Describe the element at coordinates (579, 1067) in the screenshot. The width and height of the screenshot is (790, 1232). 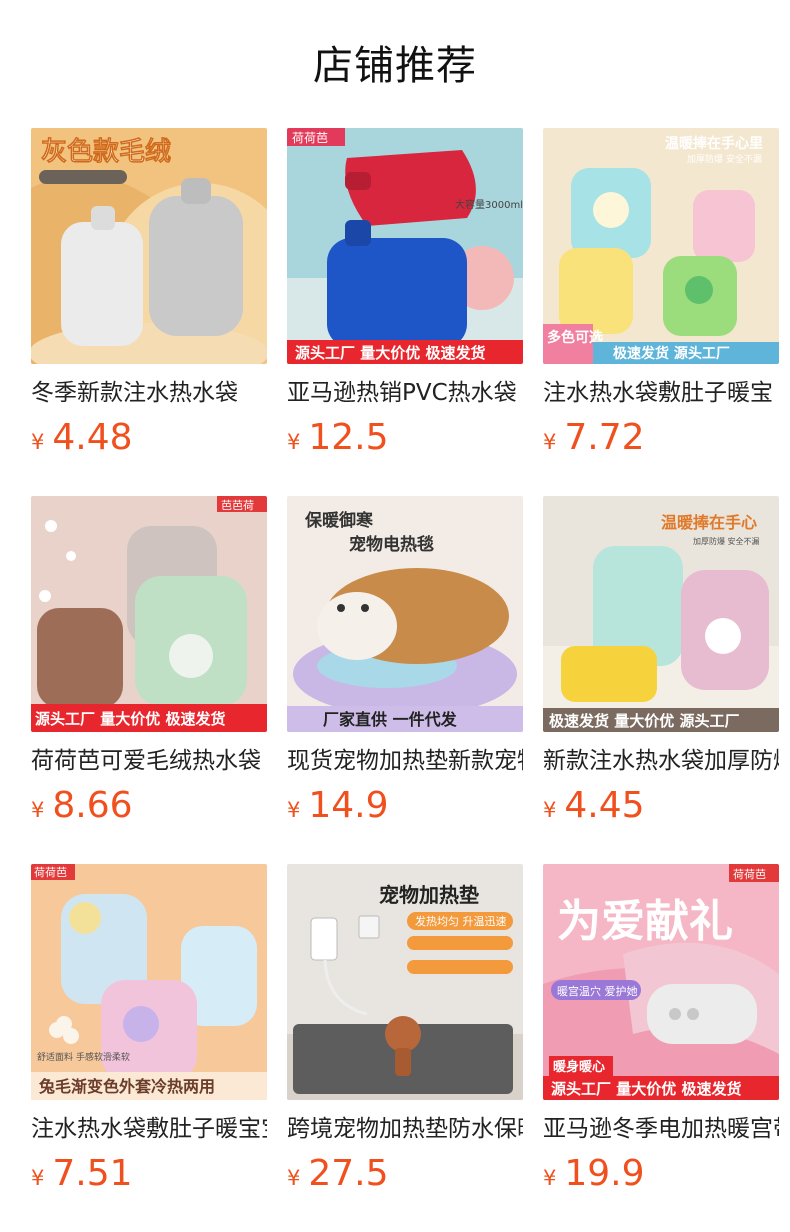
I see `image-corner-text: 暖身暖心` at that location.